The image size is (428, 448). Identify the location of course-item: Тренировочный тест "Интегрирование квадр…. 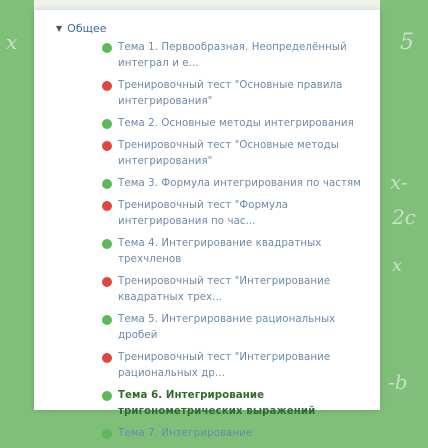
(237, 290).